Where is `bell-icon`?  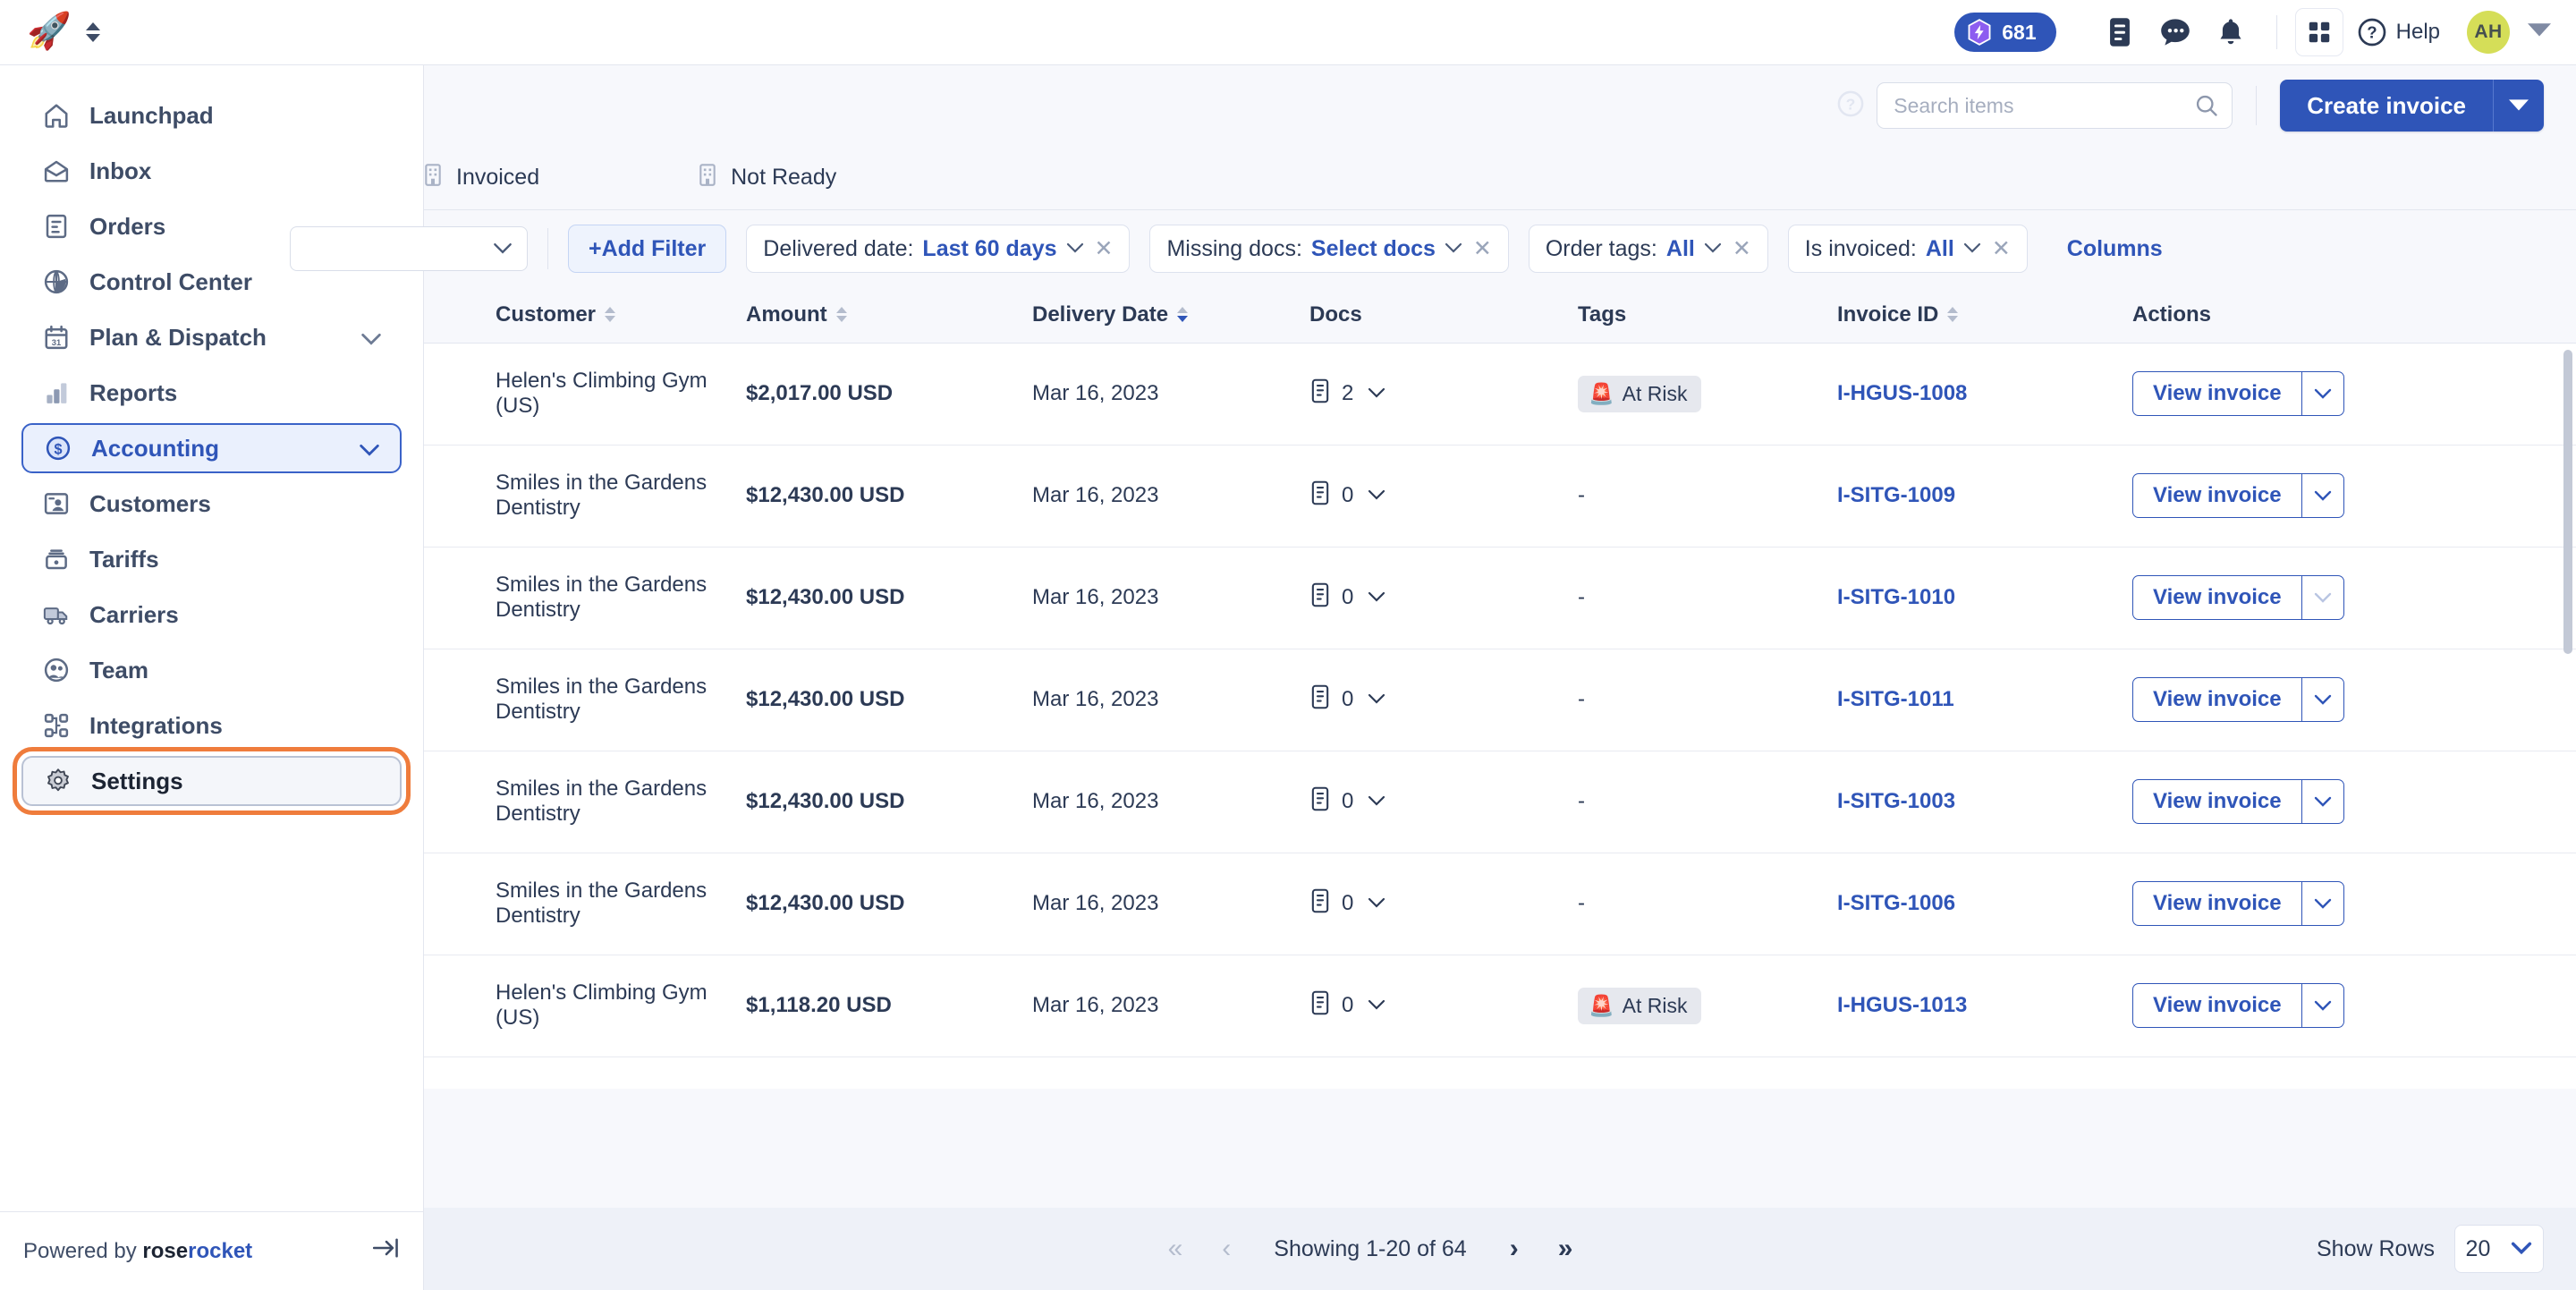
bell-icon is located at coordinates (2230, 32).